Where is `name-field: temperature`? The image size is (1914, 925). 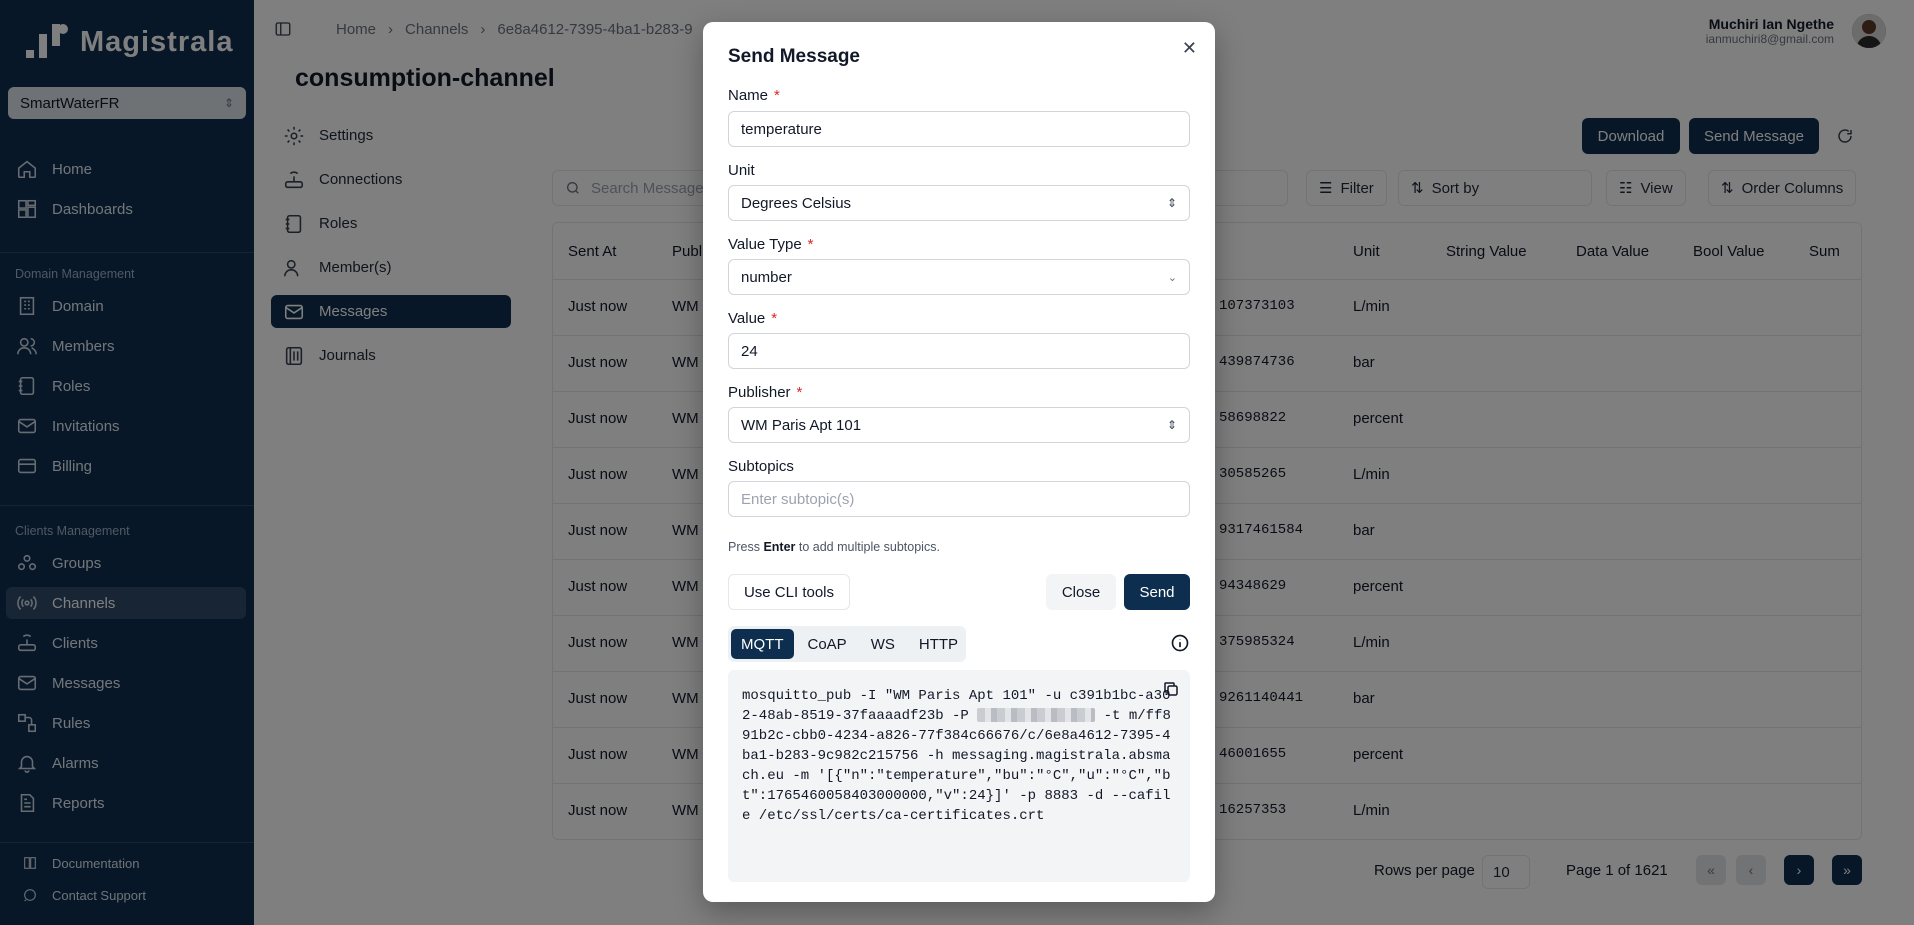 name-field: temperature is located at coordinates (959, 129).